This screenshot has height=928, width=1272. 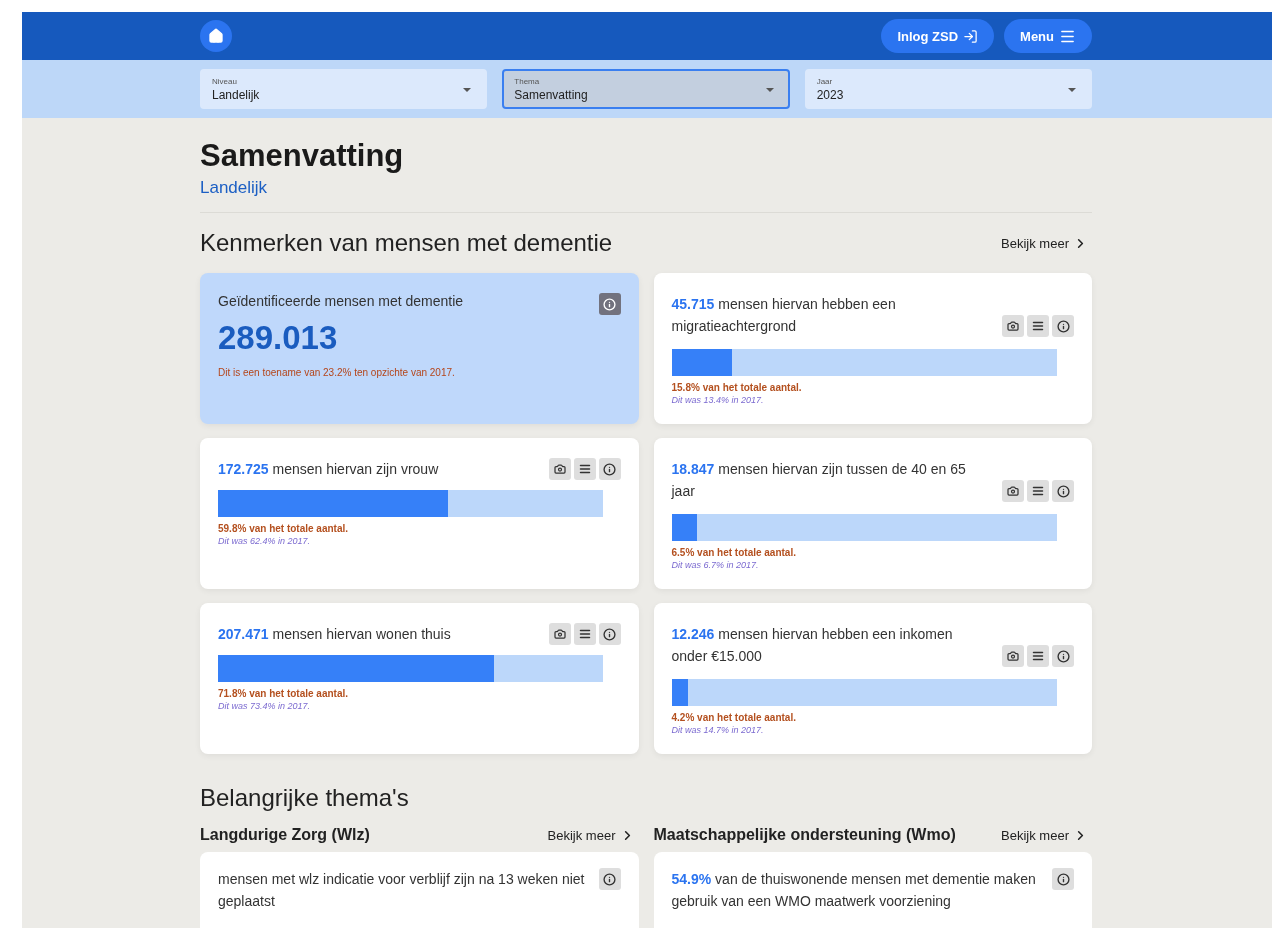 I want to click on stat-text: 18.847 mensen hiervan zijn tussen de 40 en 65 jaar, so click(x=819, y=480).